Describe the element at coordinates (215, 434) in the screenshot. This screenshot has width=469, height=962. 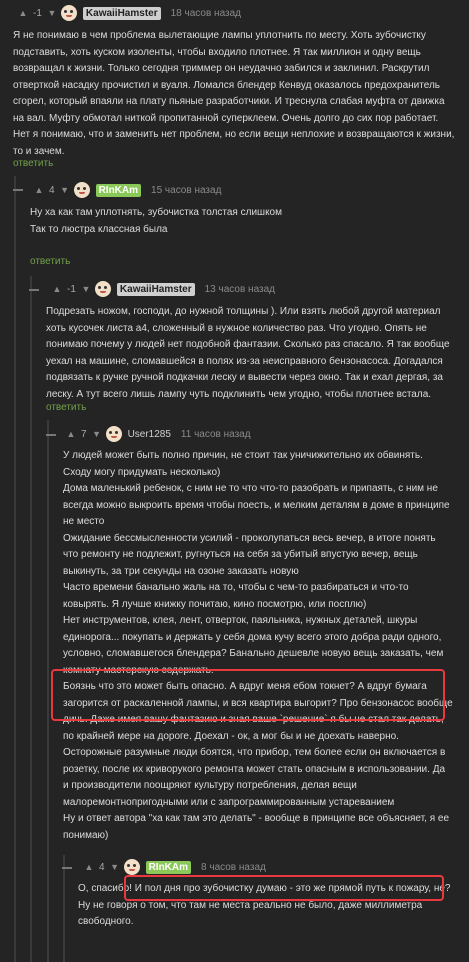
I see `comment-time: 11 часов назад` at that location.